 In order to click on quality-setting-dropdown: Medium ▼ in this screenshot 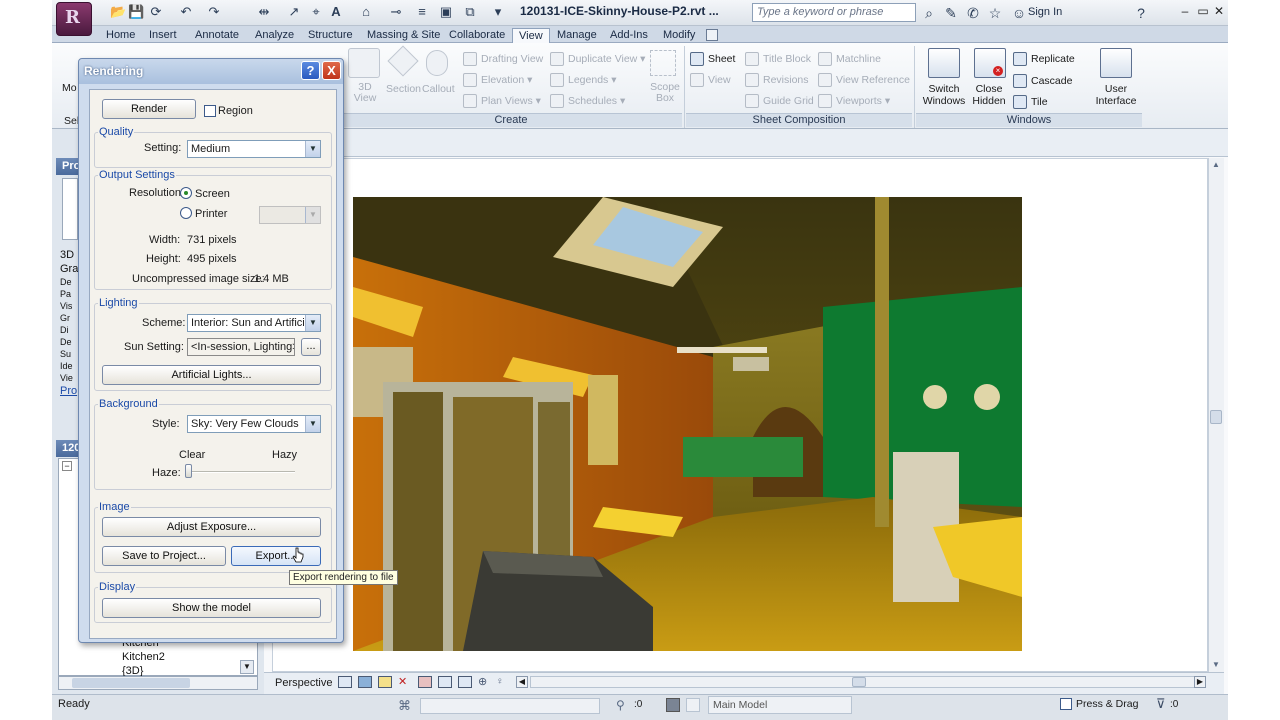, I will do `click(254, 149)`.